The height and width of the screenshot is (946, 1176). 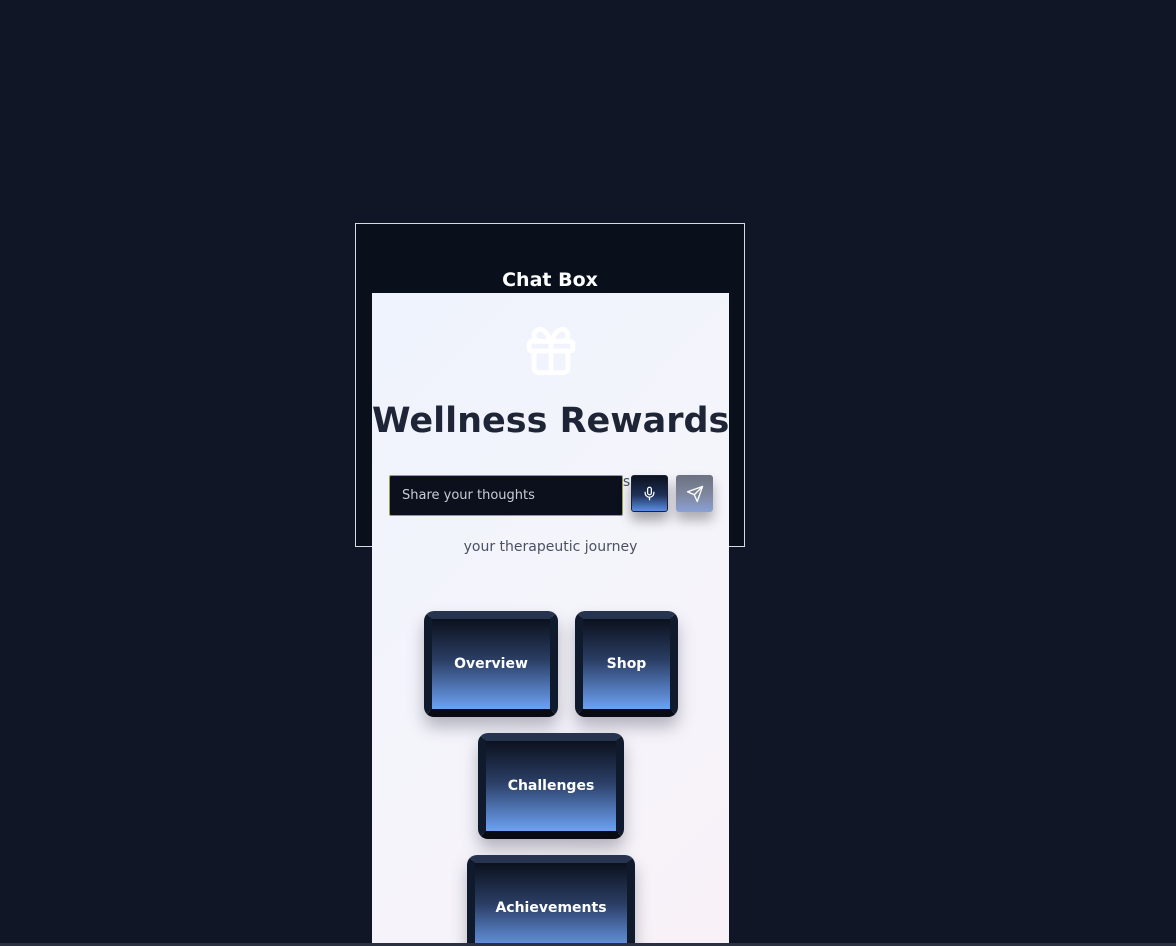 I want to click on rewards-title: Wellness Rewards, so click(x=550, y=421).